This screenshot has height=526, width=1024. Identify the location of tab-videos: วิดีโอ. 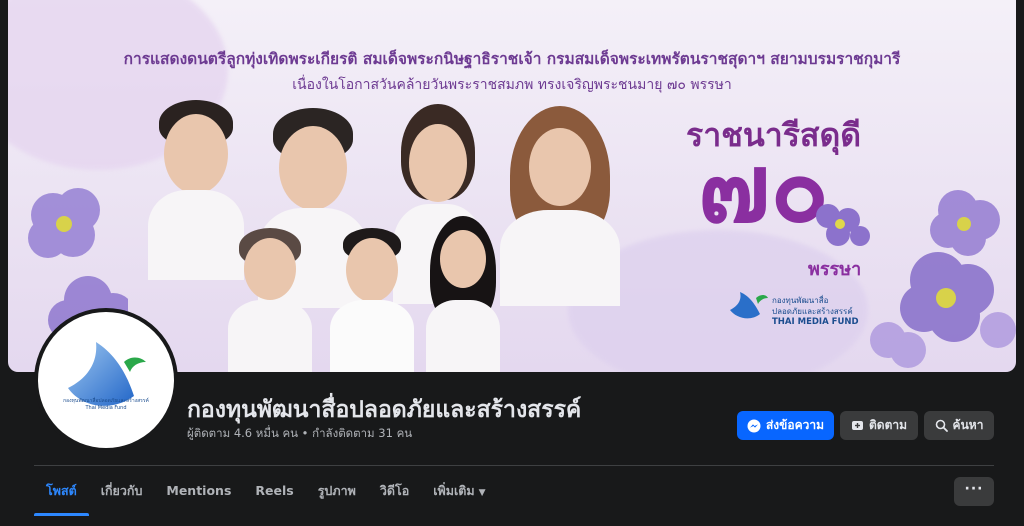
(394, 492).